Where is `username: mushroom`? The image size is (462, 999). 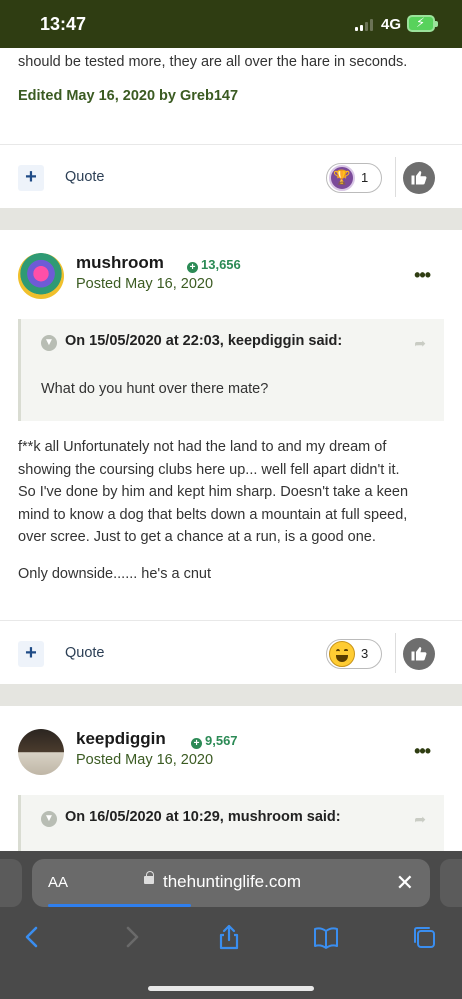
username: mushroom is located at coordinates (120, 263).